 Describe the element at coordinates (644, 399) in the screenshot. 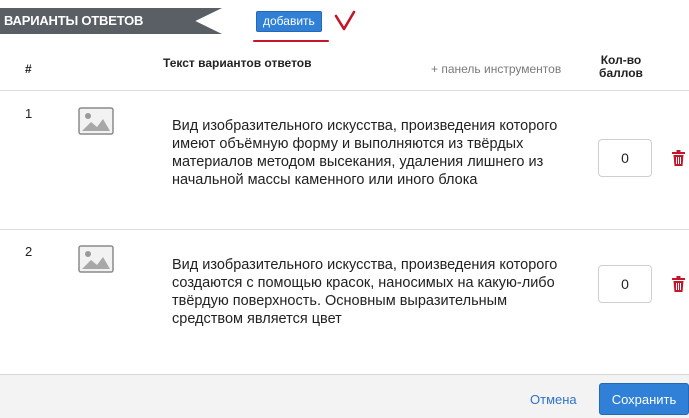

I see `save-button: Сохранить` at that location.